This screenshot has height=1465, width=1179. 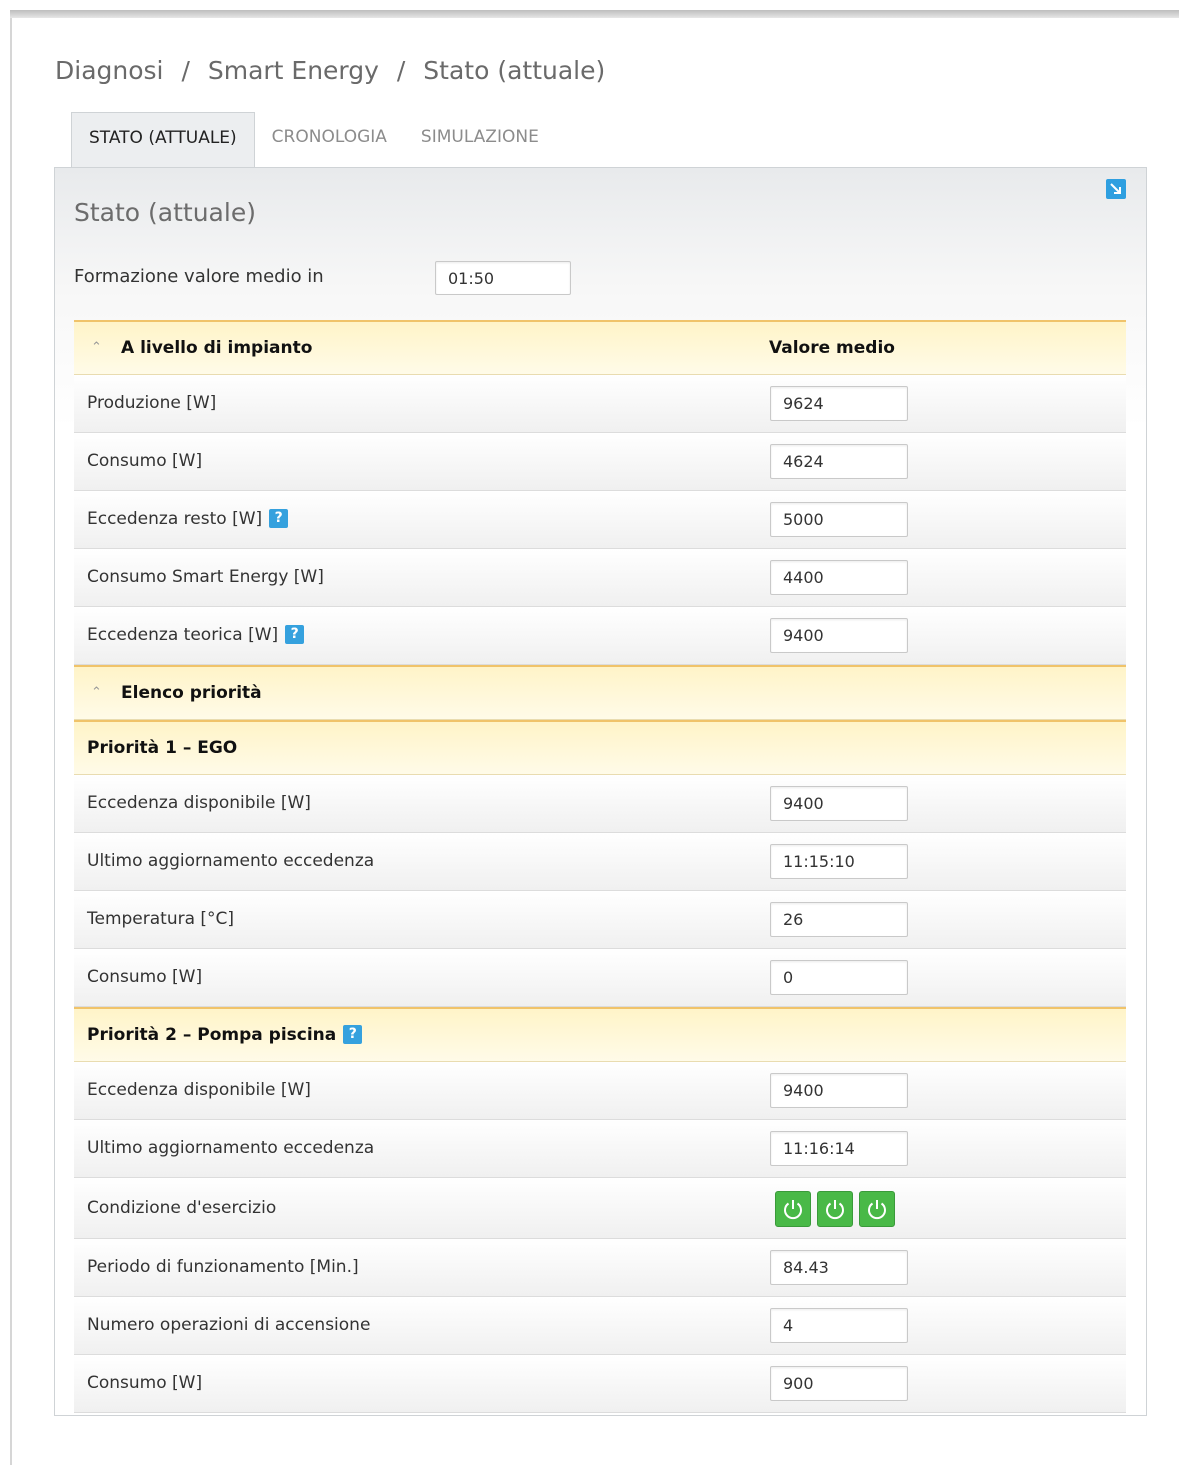 What do you see at coordinates (600, 1326) in the screenshot?
I see `table-row: Numero operazioni di accensione` at bounding box center [600, 1326].